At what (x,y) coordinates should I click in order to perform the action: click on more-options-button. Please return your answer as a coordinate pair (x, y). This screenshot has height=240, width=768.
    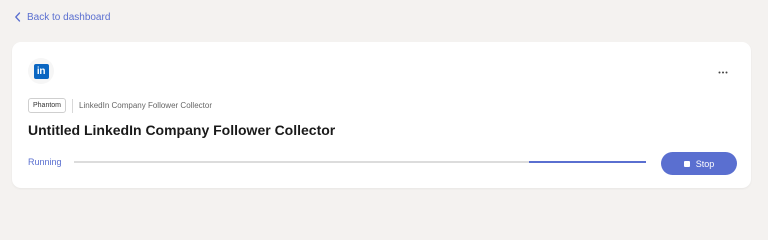
    Looking at the image, I should click on (723, 70).